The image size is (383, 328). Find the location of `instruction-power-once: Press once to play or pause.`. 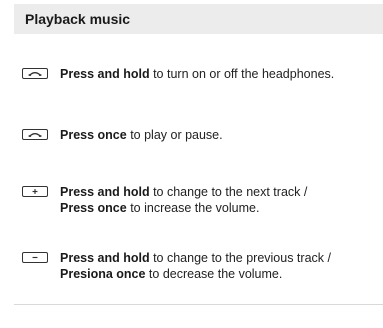

instruction-power-once: Press once to play or pause. is located at coordinates (200, 135).